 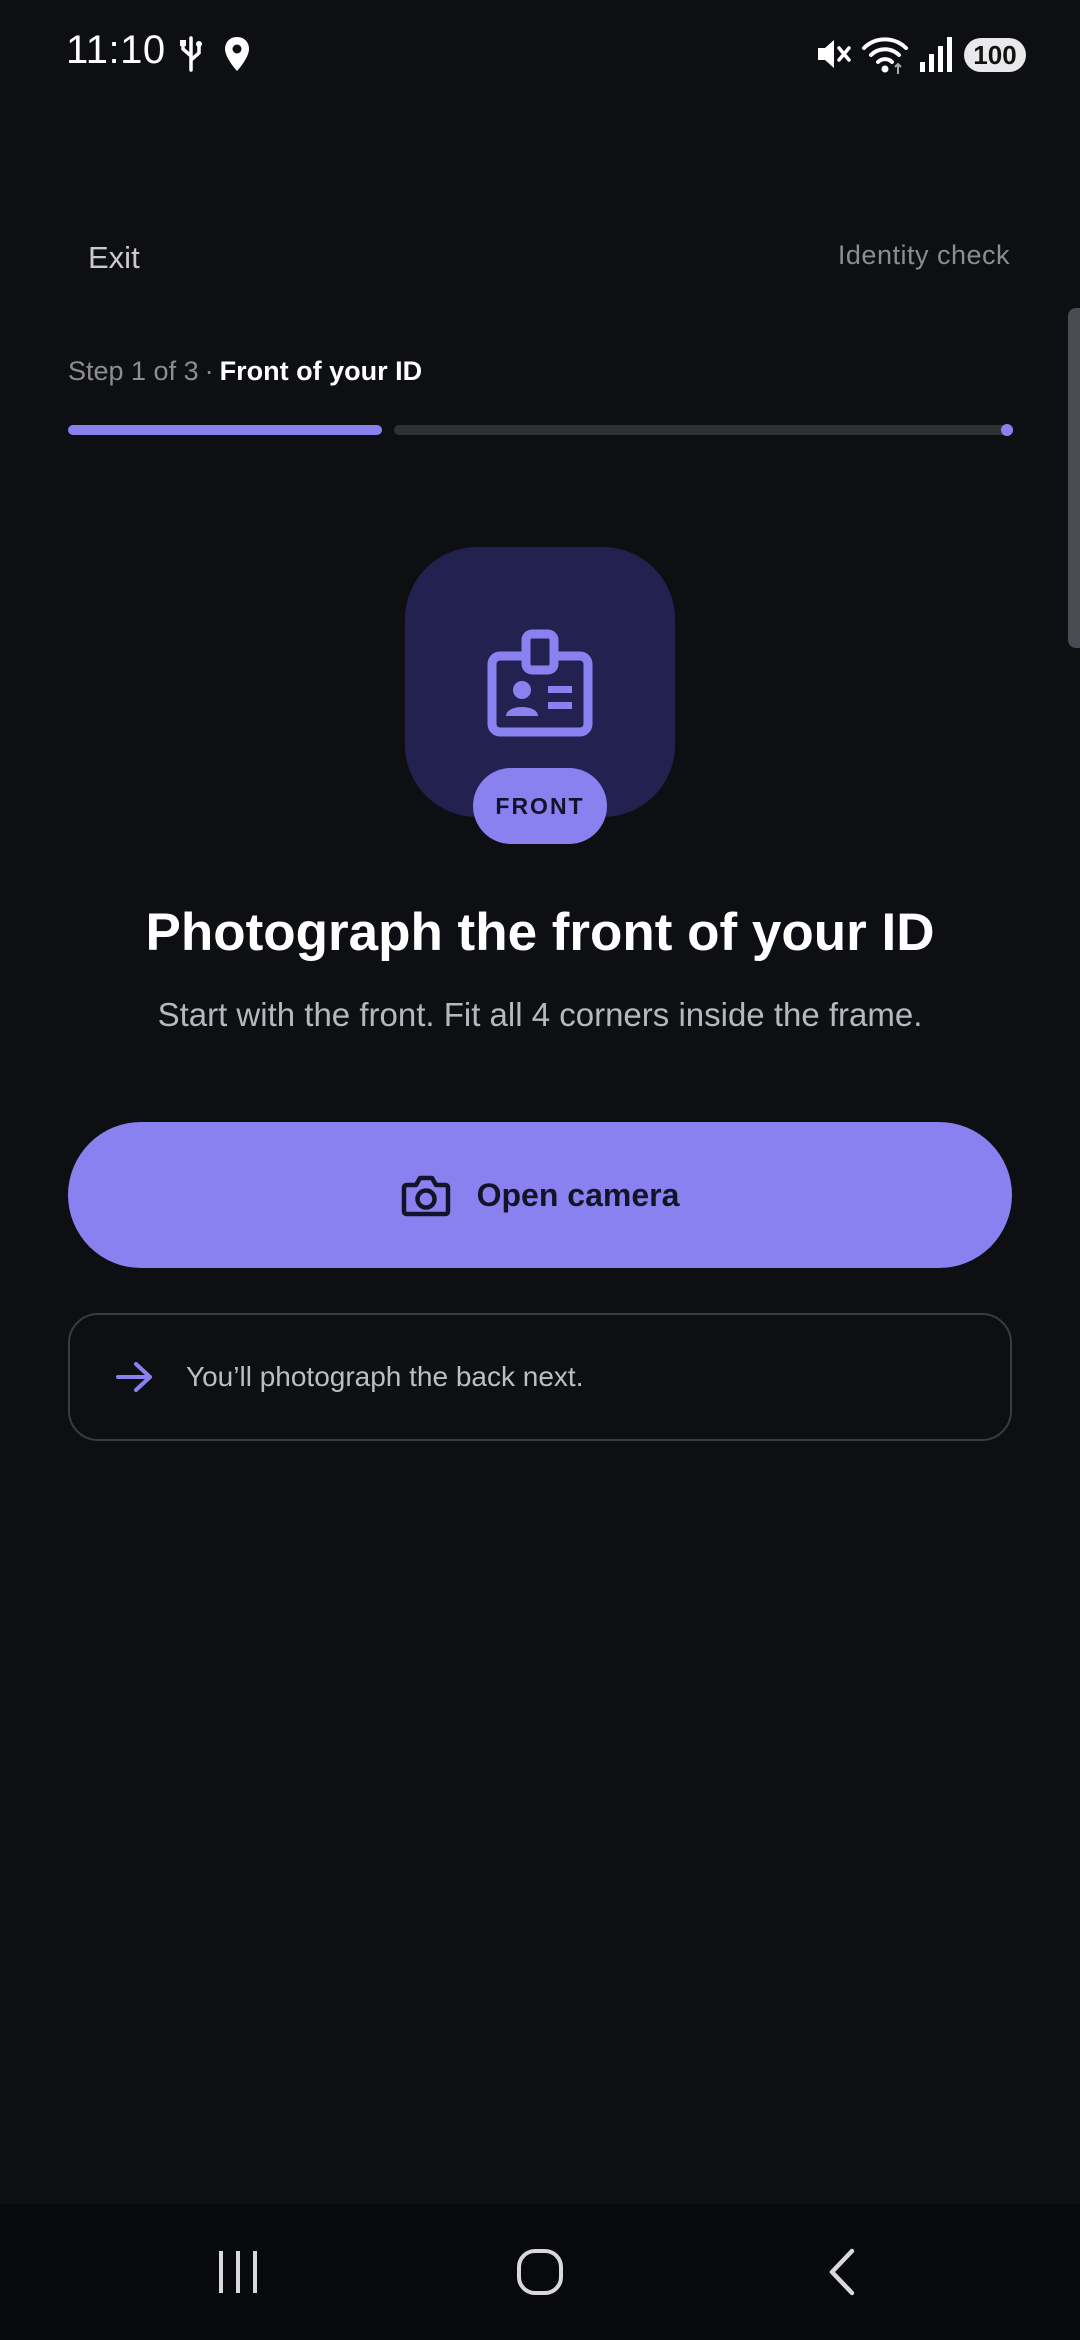 I want to click on progress-track, so click(x=703, y=430).